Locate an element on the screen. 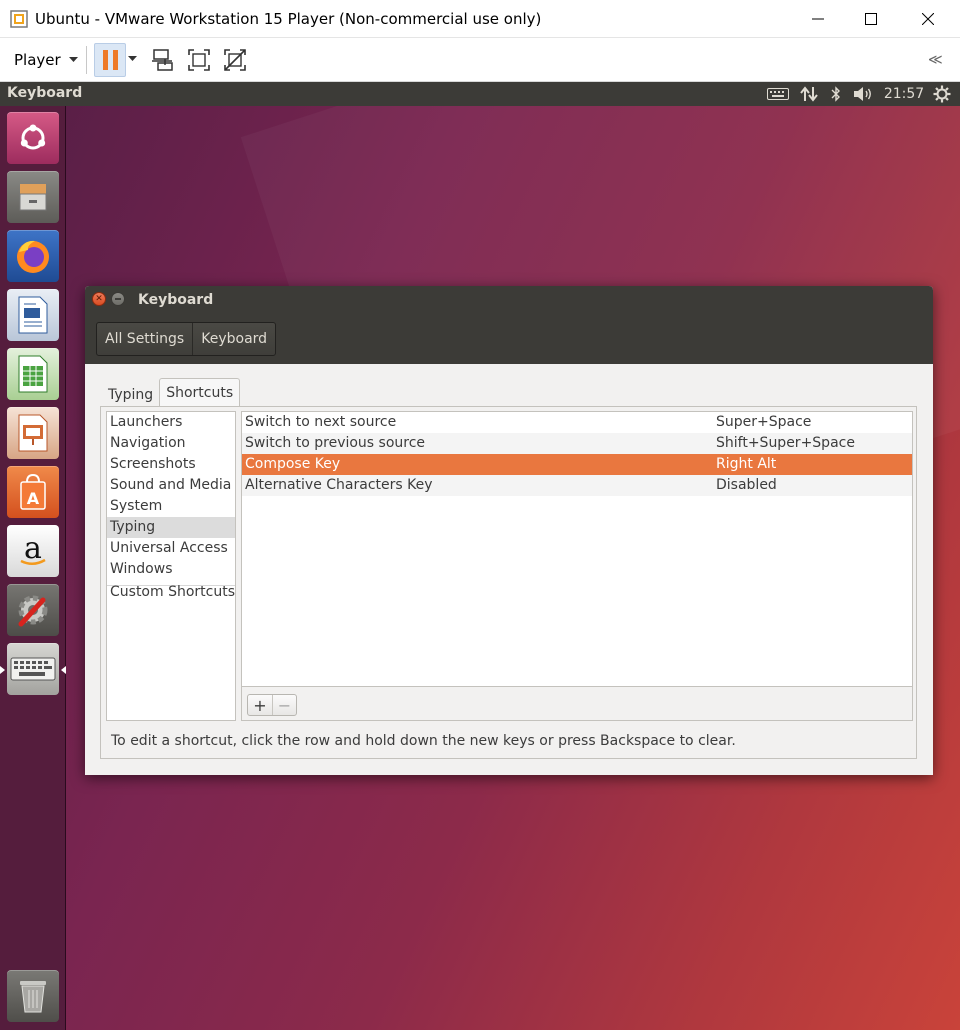  close-button is located at coordinates (928, 19).